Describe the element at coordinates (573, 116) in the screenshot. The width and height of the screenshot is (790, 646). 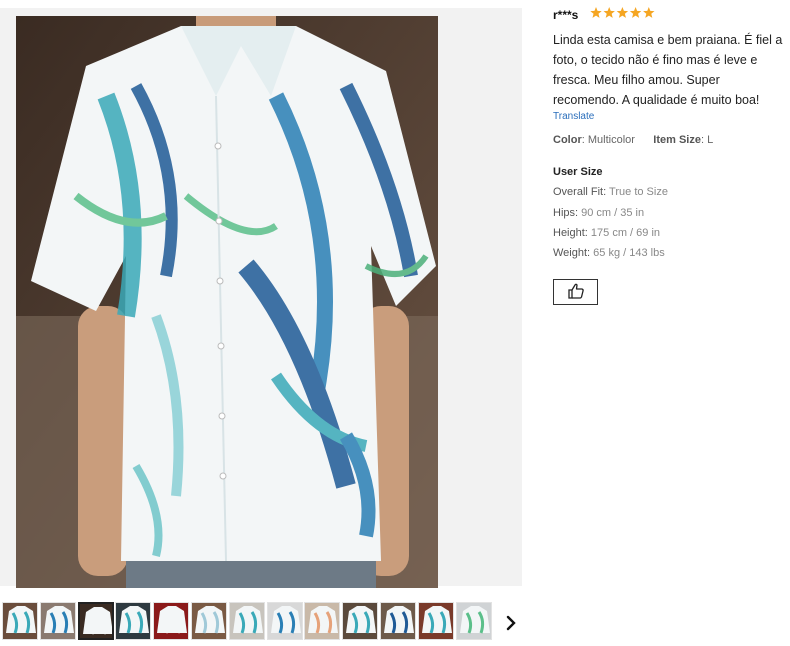
I see `translate-link: Translate` at that location.